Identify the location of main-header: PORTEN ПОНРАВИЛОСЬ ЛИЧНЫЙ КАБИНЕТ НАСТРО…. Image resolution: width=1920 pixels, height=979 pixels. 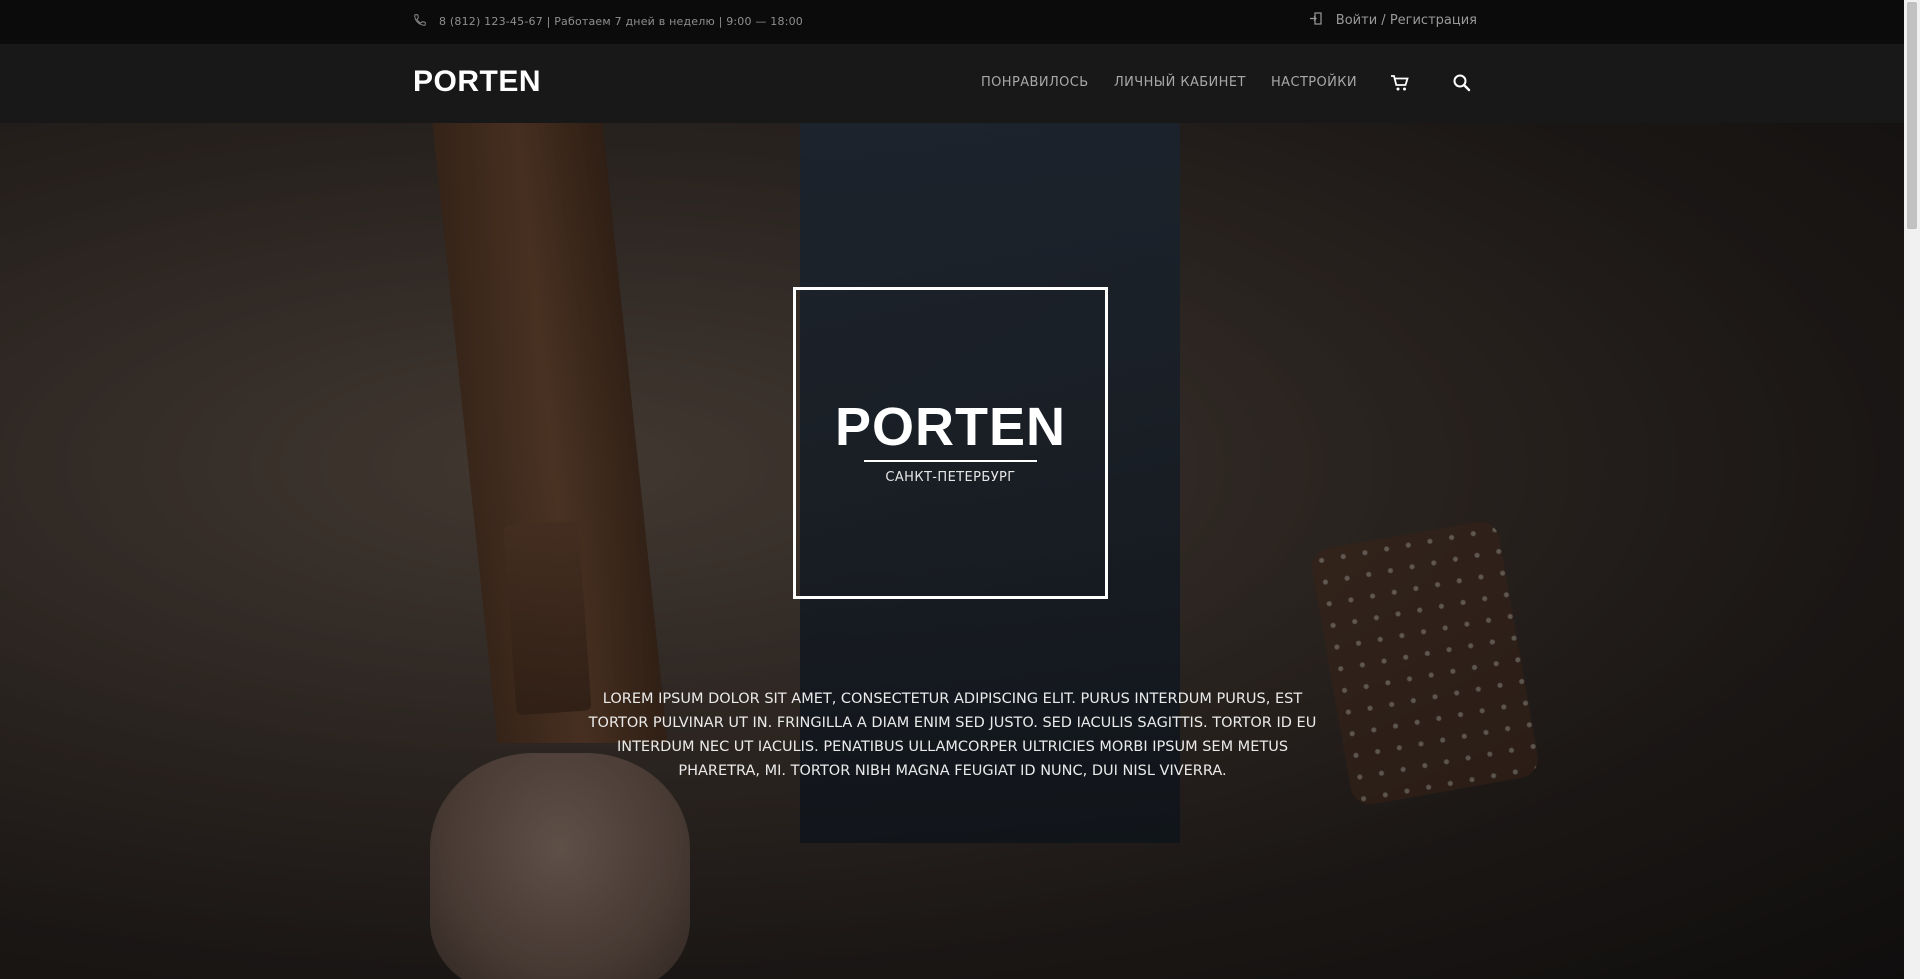
(952, 83).